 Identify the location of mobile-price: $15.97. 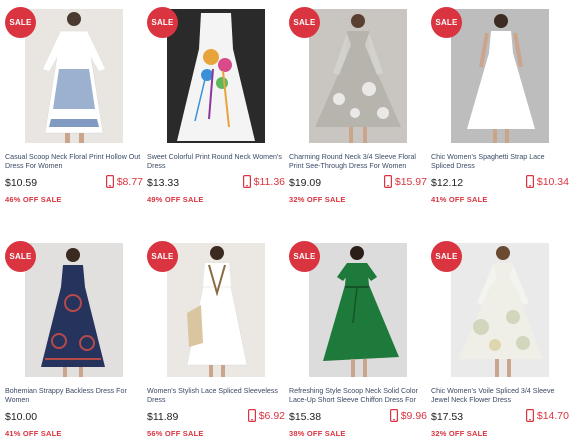
(405, 181).